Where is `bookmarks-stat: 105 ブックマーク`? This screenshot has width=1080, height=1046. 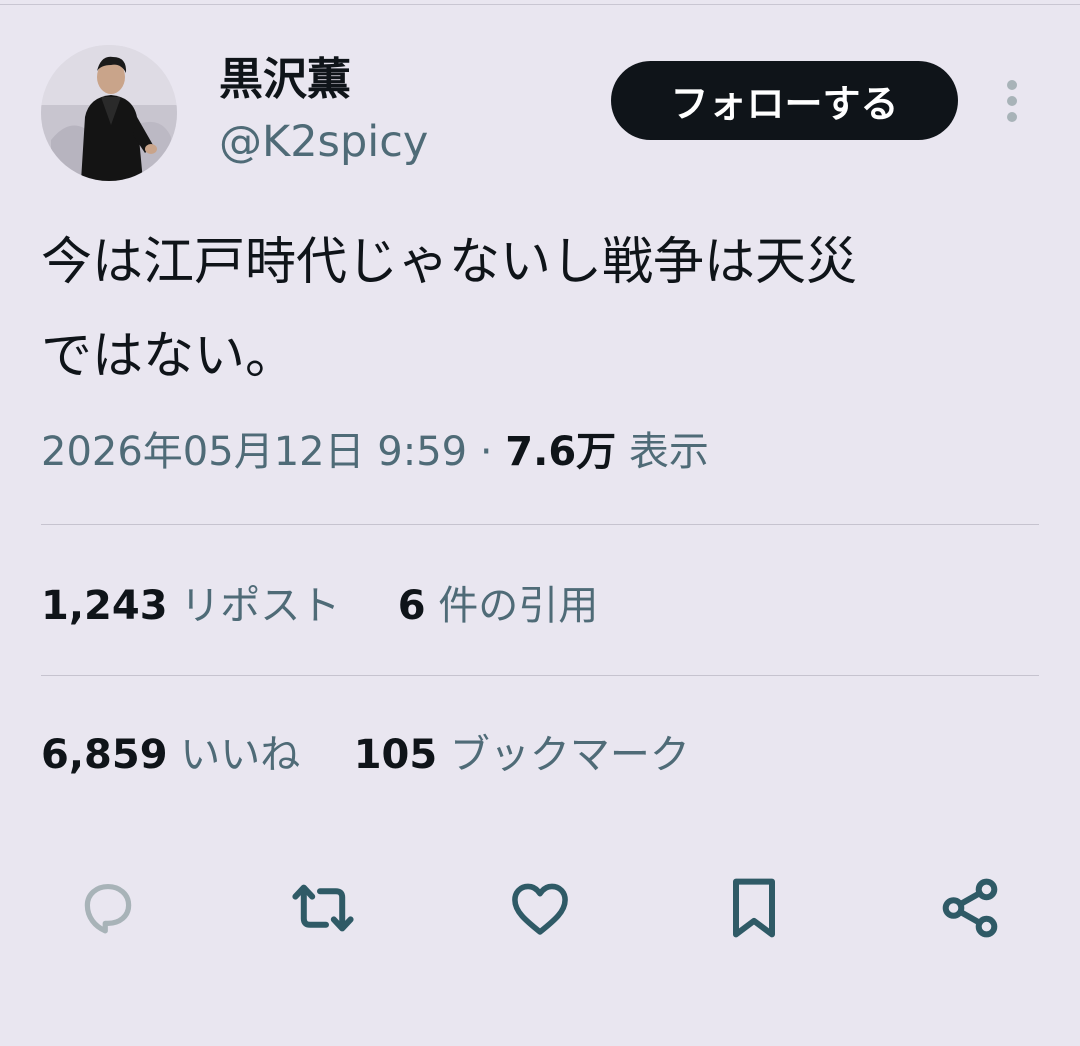 bookmarks-stat: 105 ブックマーク is located at coordinates (522, 755).